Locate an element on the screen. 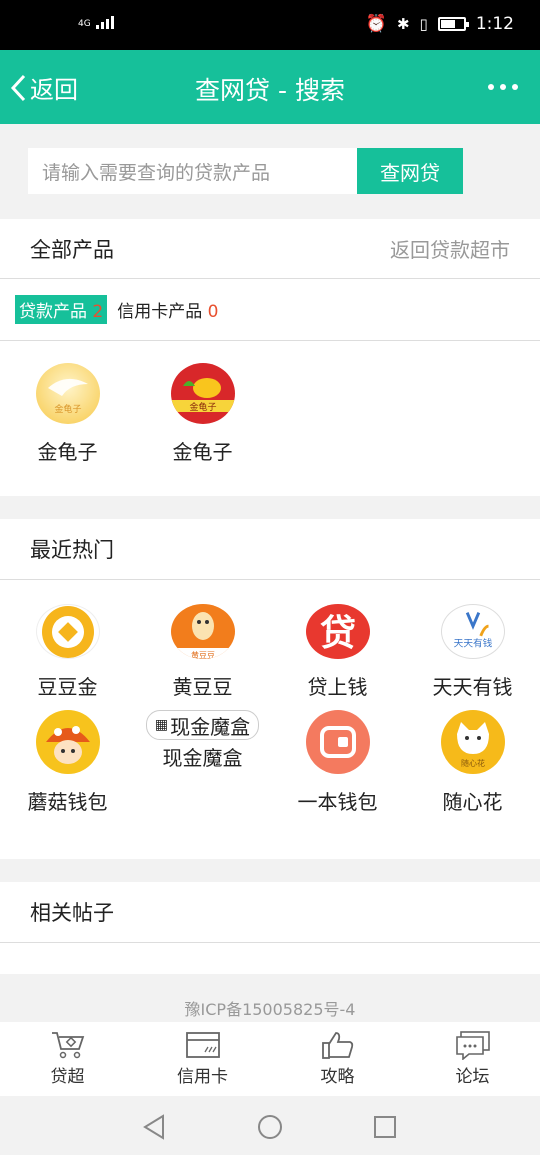 The width and height of the screenshot is (540, 1155). cart-icon is located at coordinates (67, 1045).